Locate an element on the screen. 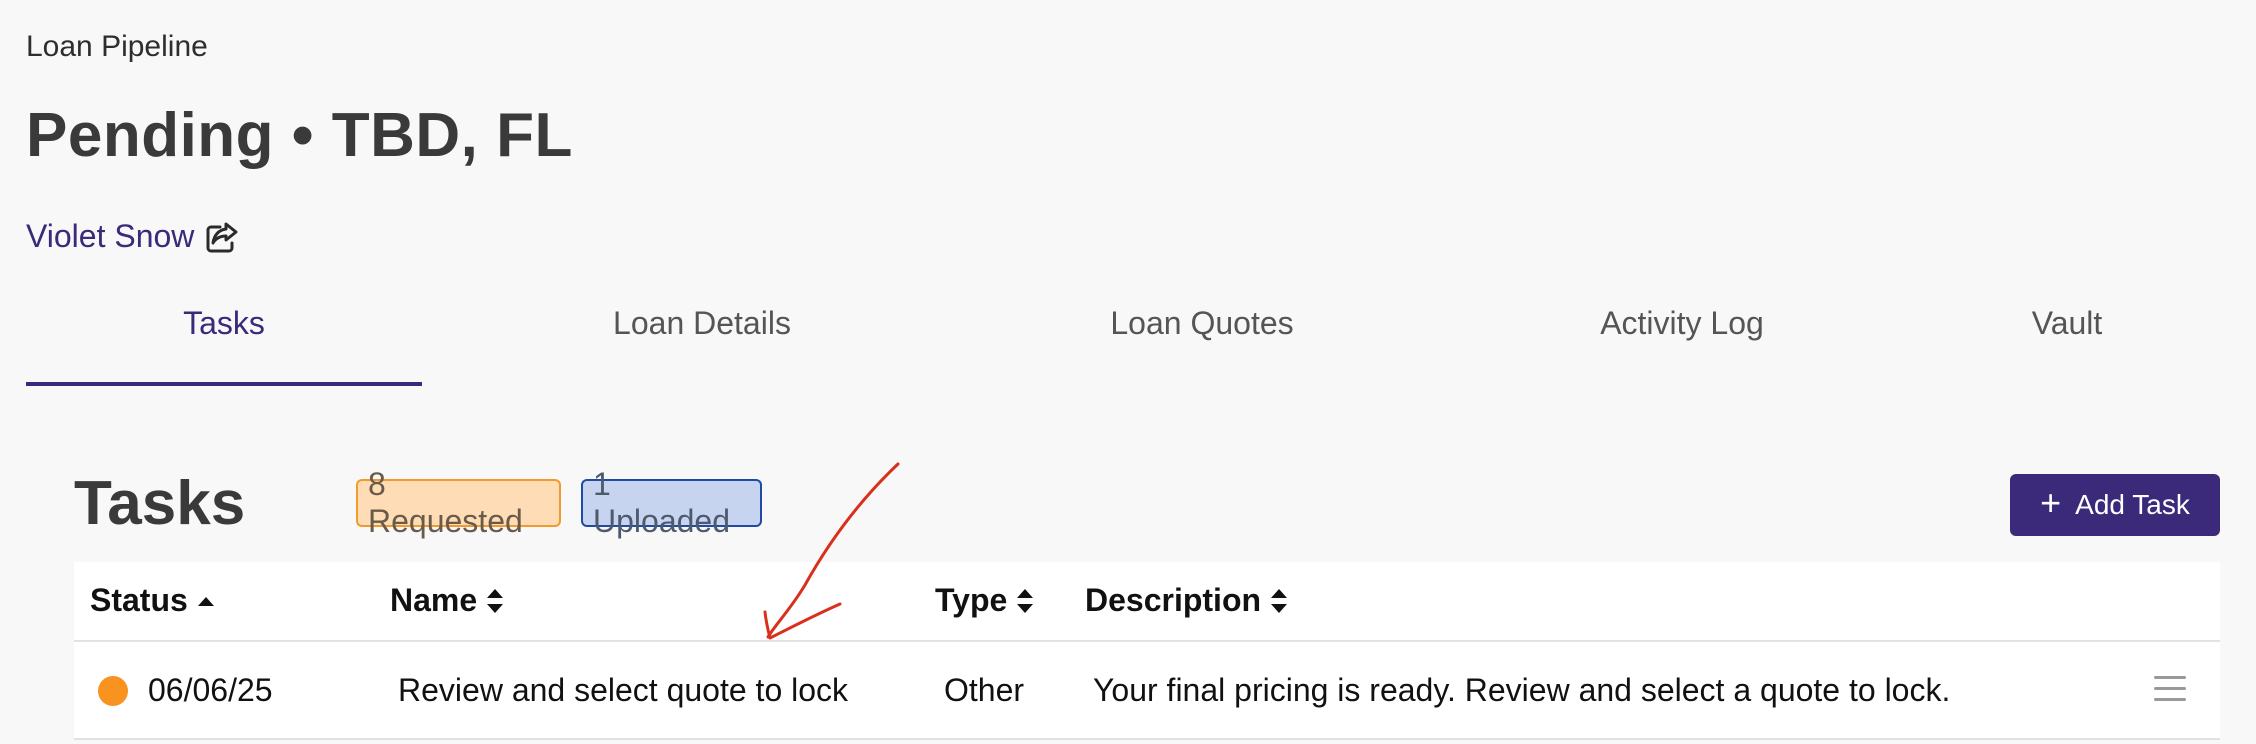  uploaded-badge: 1 Uploaded is located at coordinates (671, 502).